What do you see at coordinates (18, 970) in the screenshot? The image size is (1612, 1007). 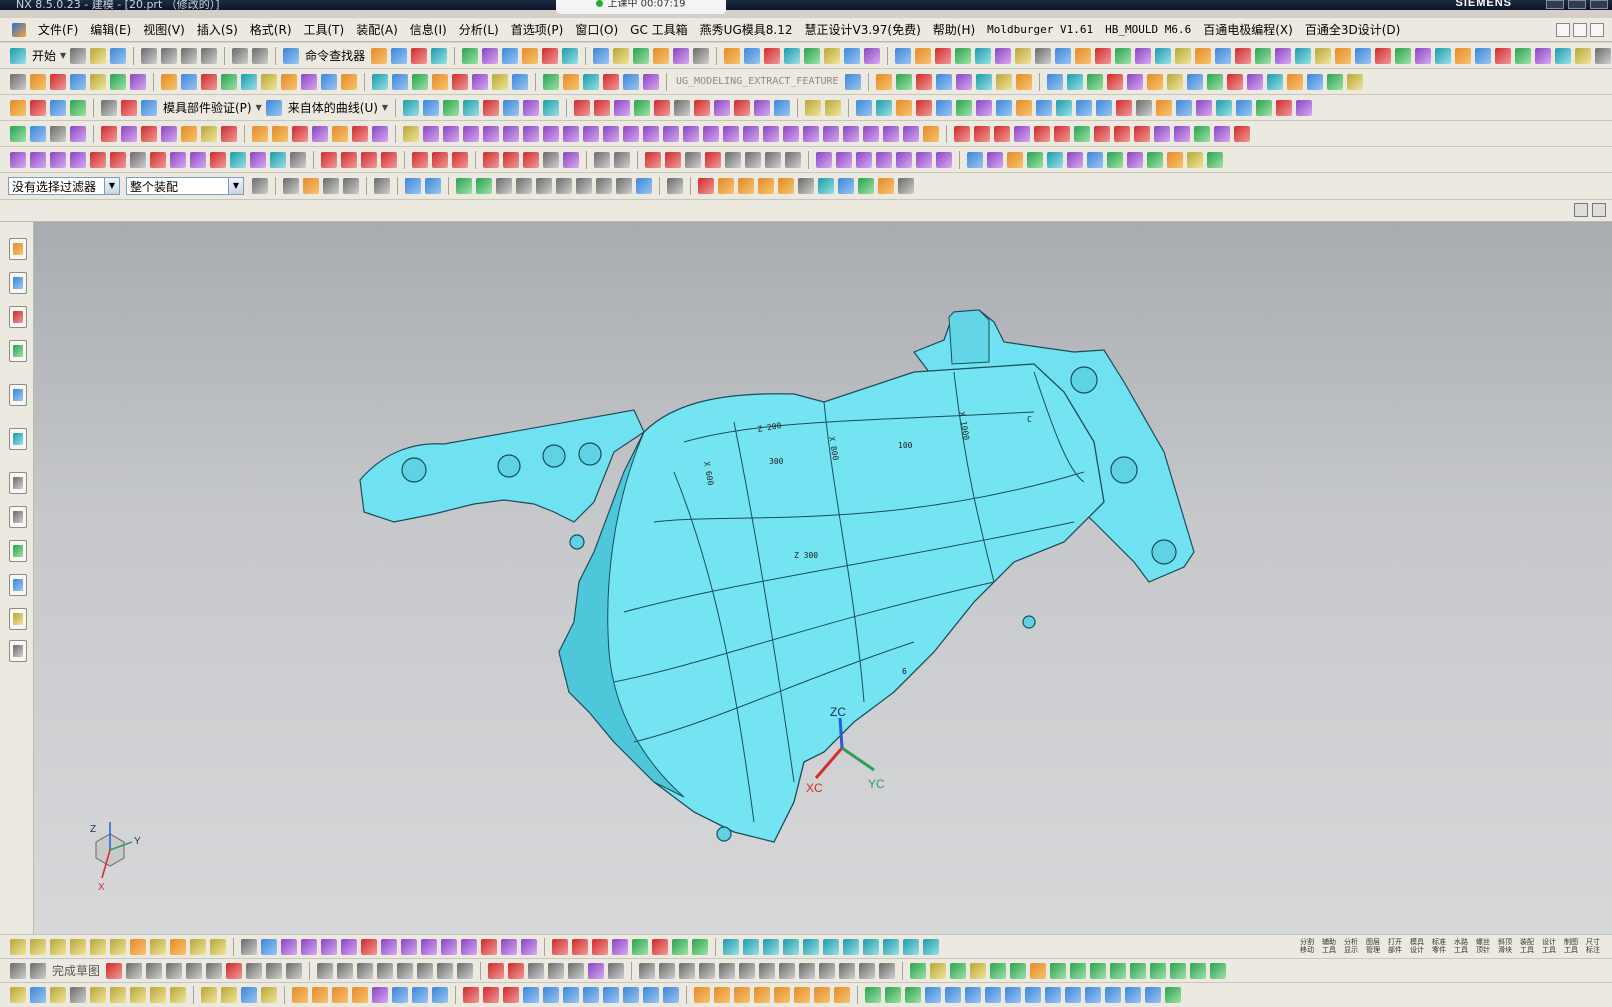 I see `sketch-icon` at bounding box center [18, 970].